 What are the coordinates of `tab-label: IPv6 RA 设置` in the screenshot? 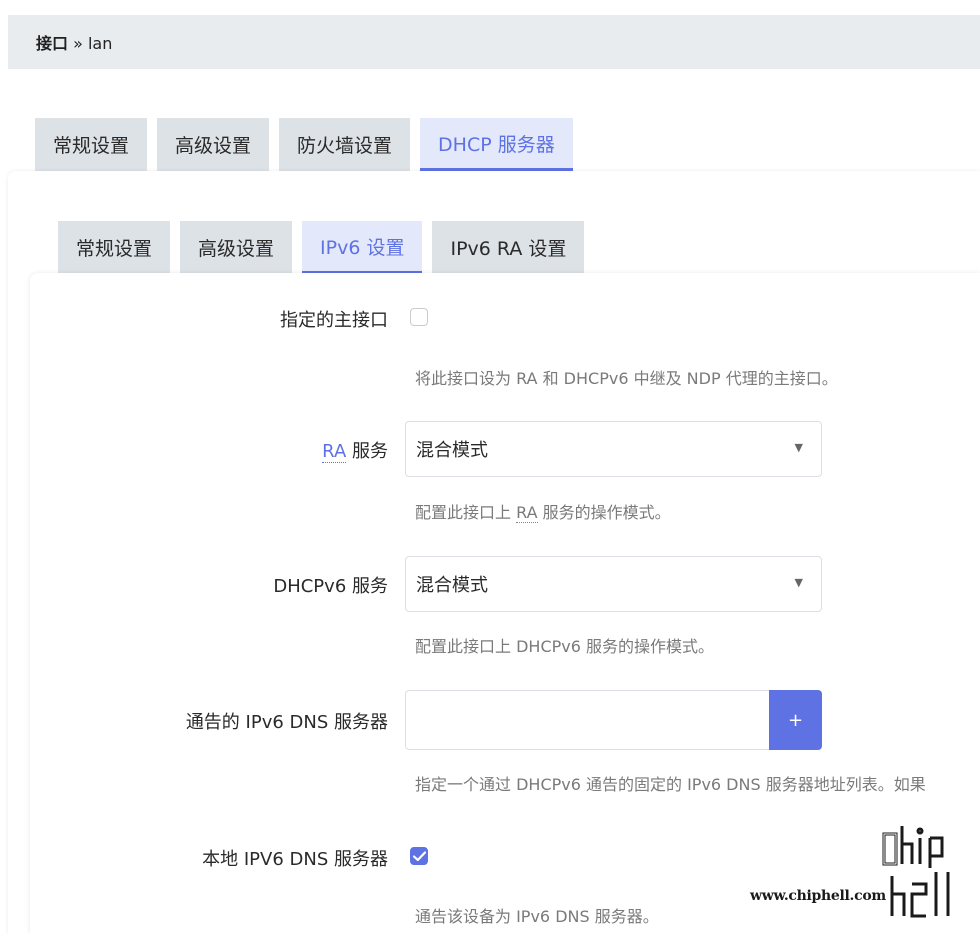 It's located at (508, 249).